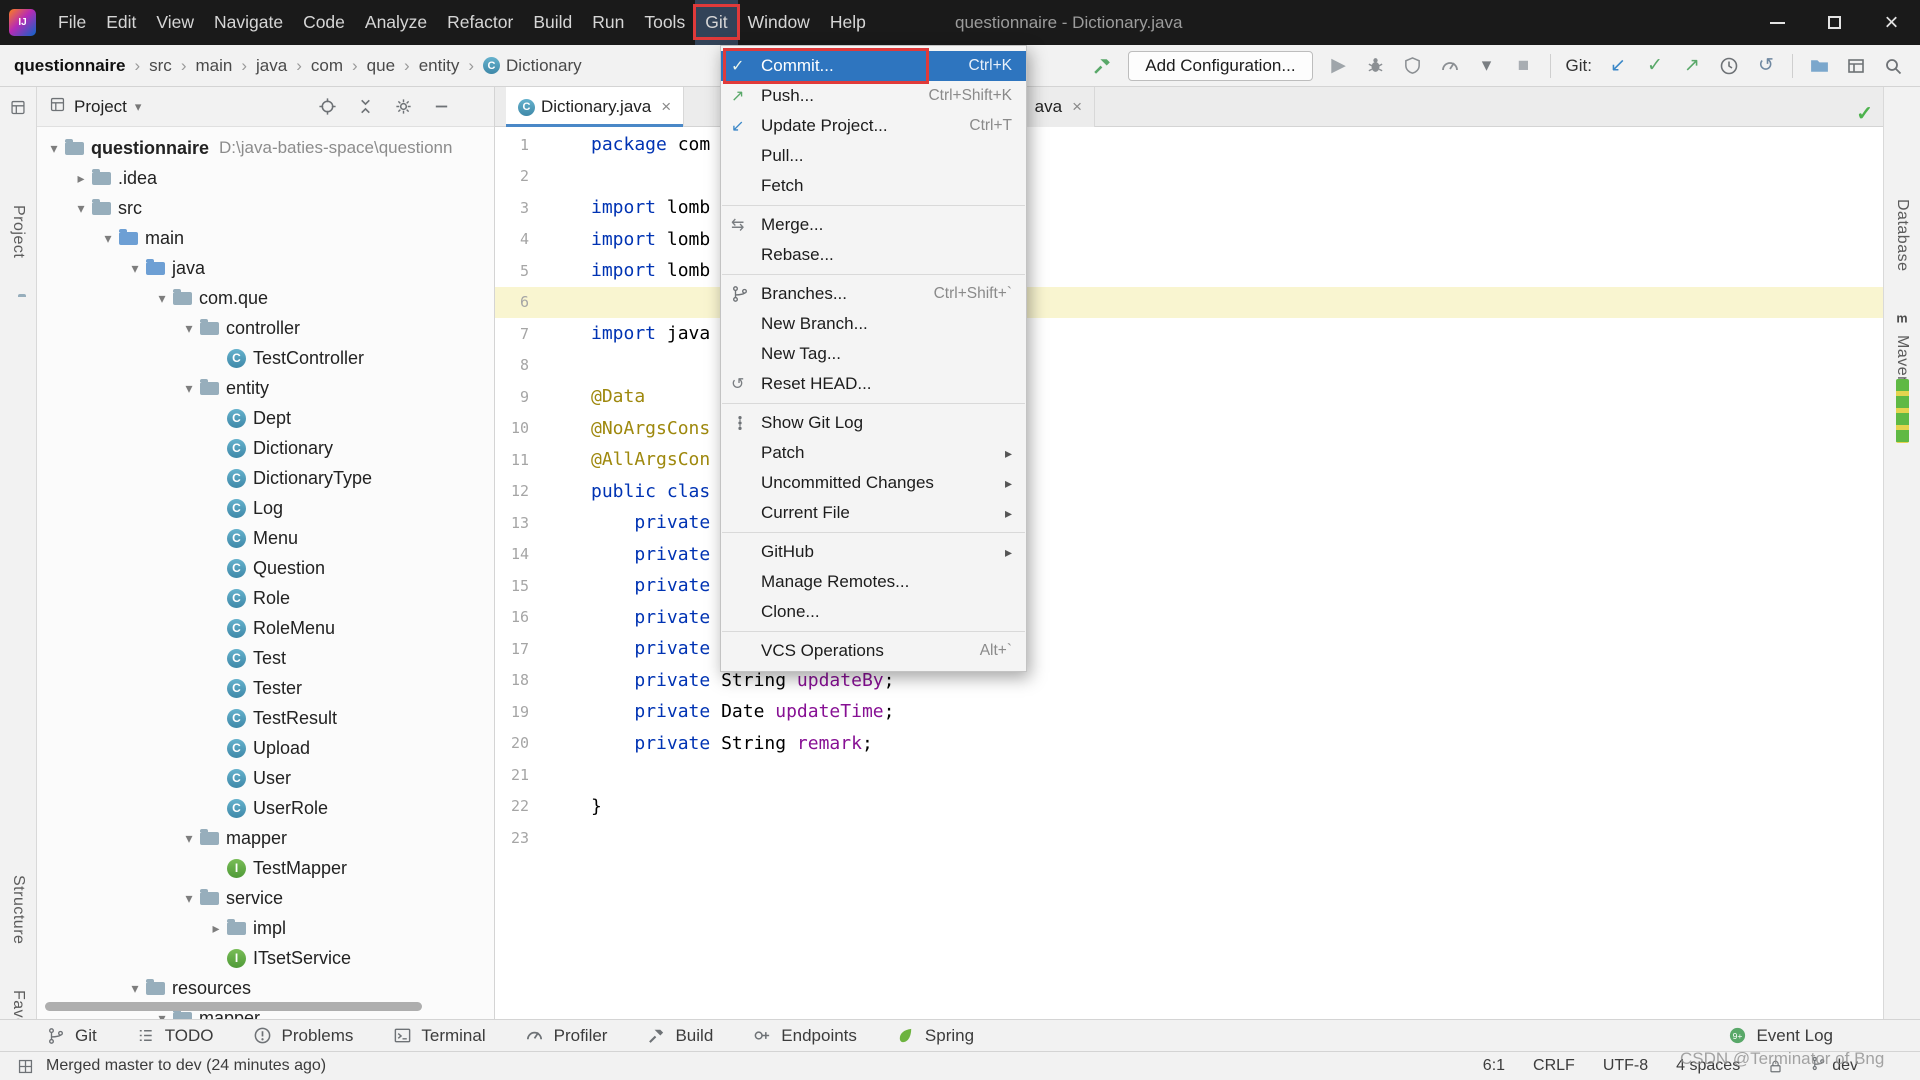  What do you see at coordinates (18, 231) in the screenshot?
I see `tool-strip-project: Project` at bounding box center [18, 231].